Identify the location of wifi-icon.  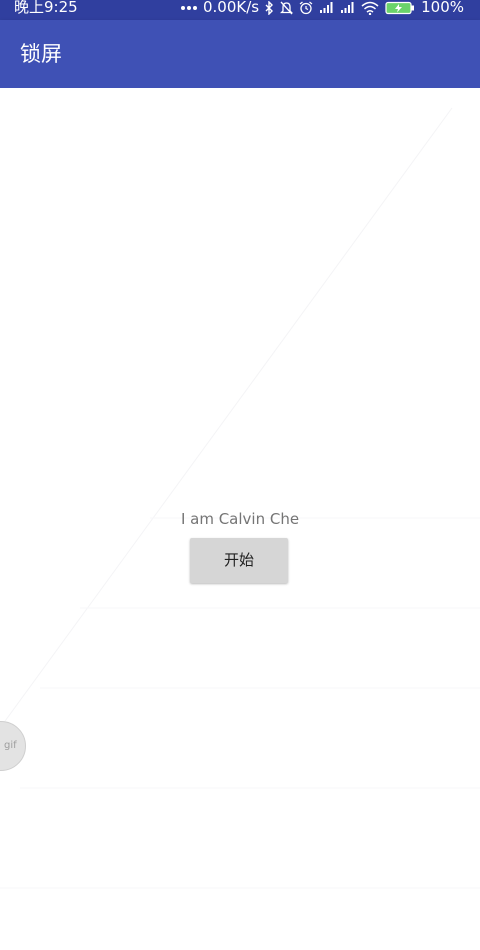
(370, 8).